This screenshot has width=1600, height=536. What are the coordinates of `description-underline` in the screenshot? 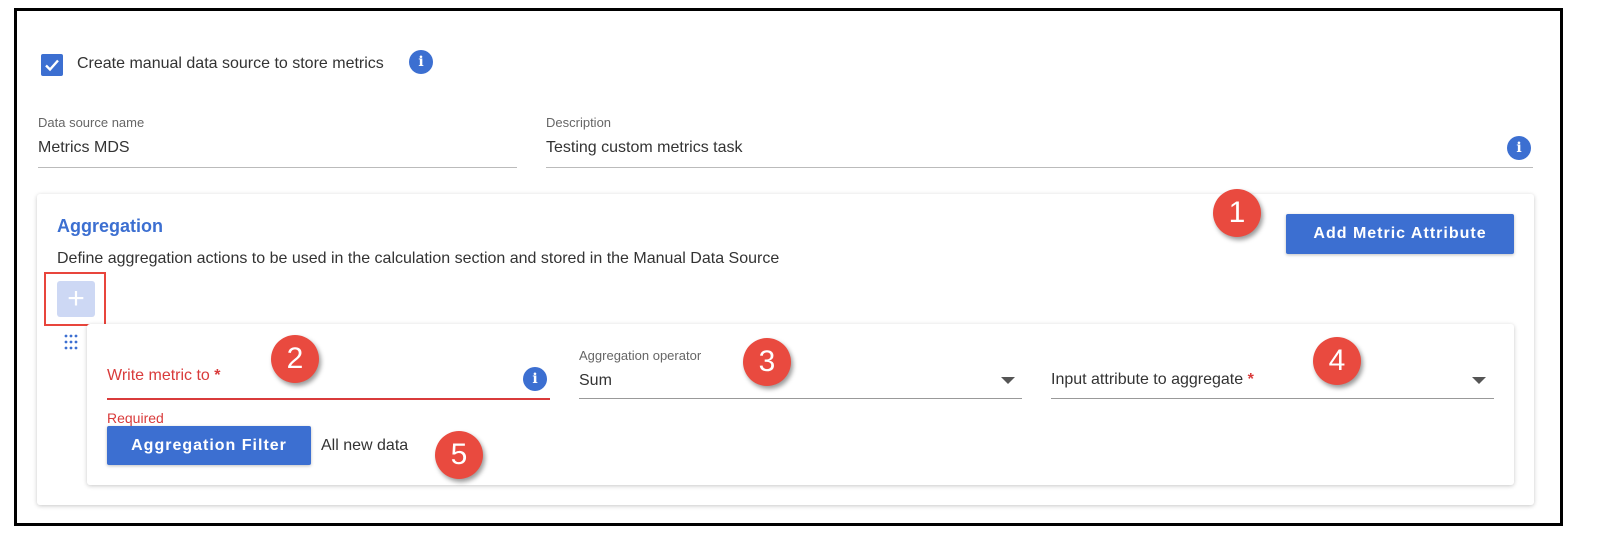 It's located at (1039, 167).